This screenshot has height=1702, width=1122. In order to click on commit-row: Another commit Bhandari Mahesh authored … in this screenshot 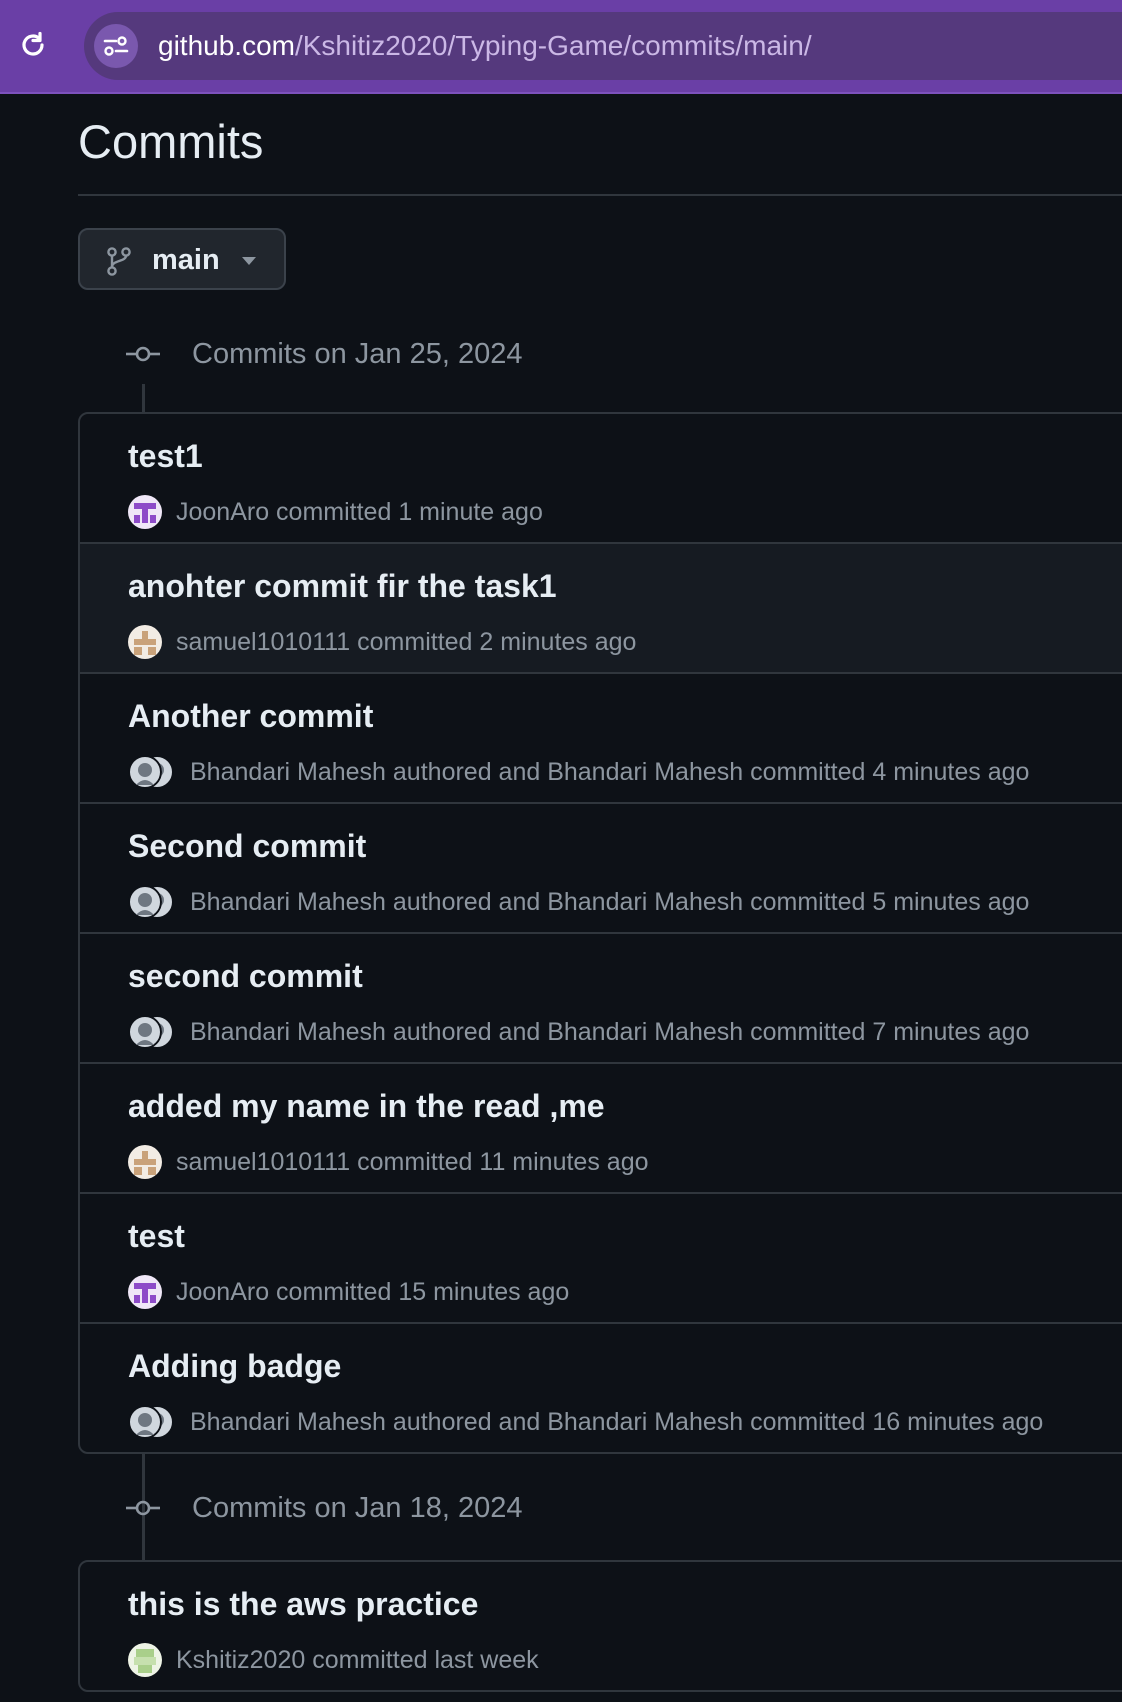, I will do `click(601, 737)`.